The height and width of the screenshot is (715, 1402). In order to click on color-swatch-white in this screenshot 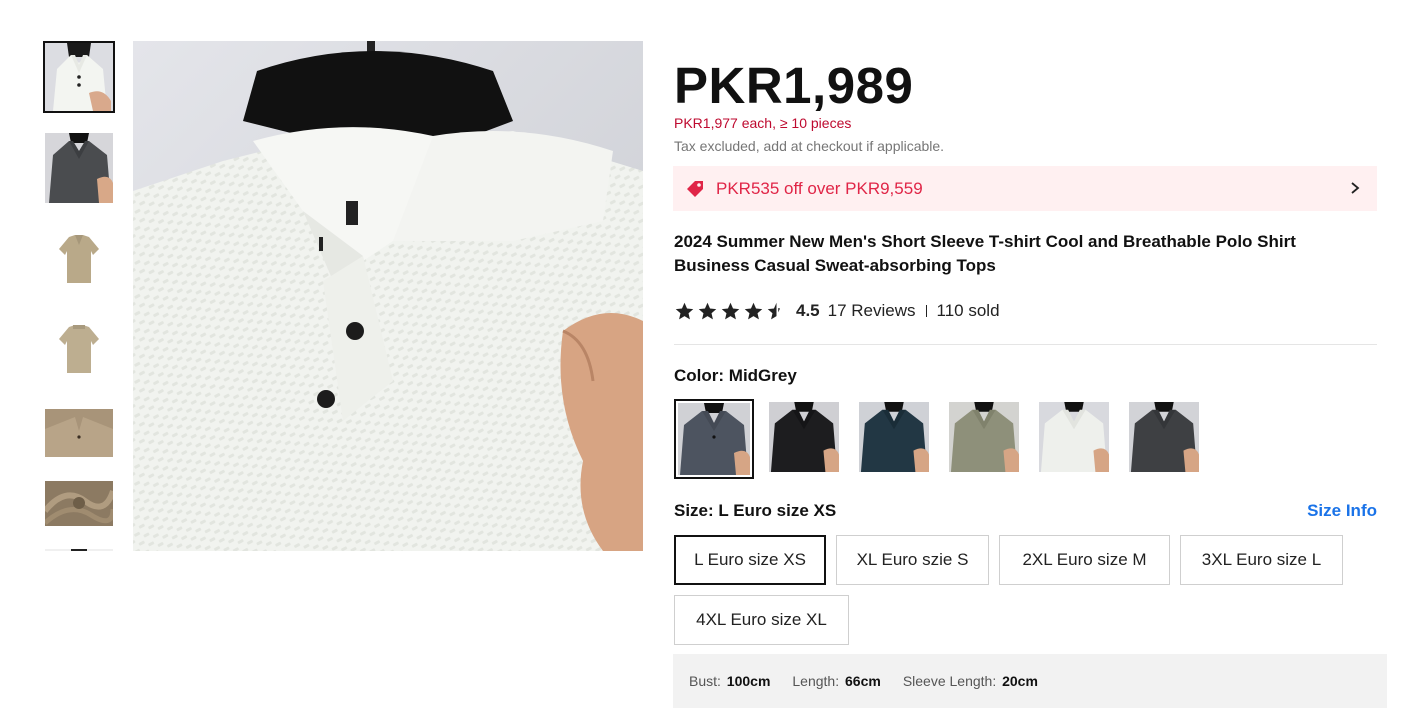, I will do `click(1074, 437)`.